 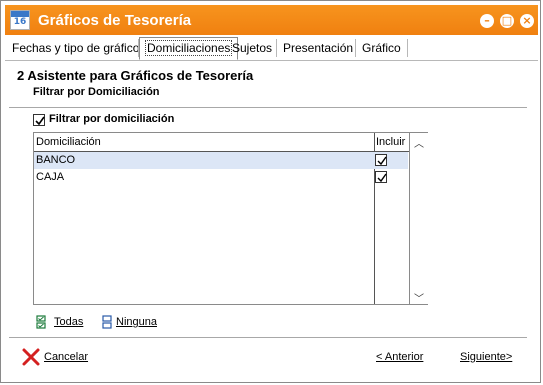 I want to click on footer-divider, so click(x=268, y=337).